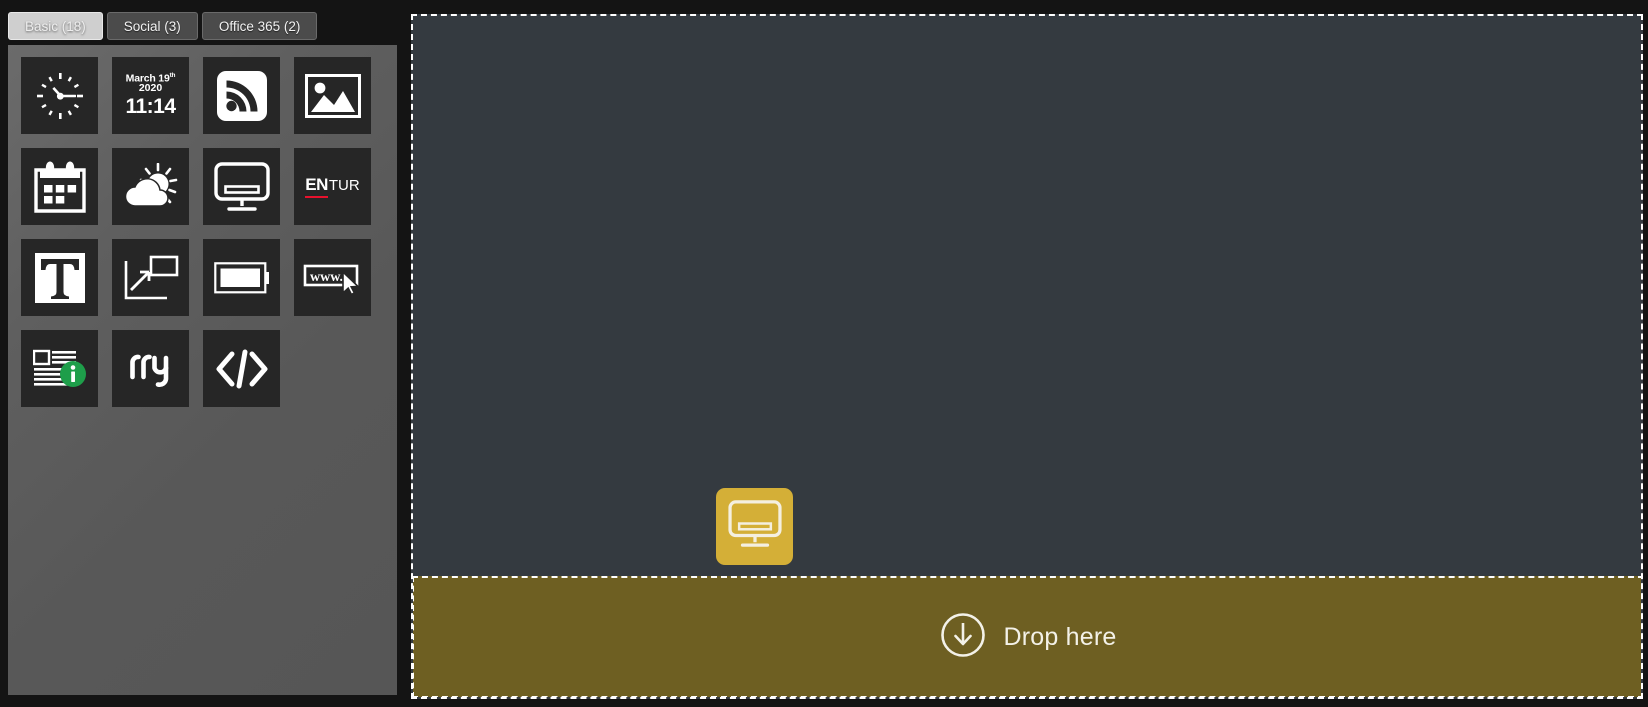 This screenshot has height=707, width=1648. I want to click on widget-tile-date-time: March 19th 2020 11:14, so click(150, 95).